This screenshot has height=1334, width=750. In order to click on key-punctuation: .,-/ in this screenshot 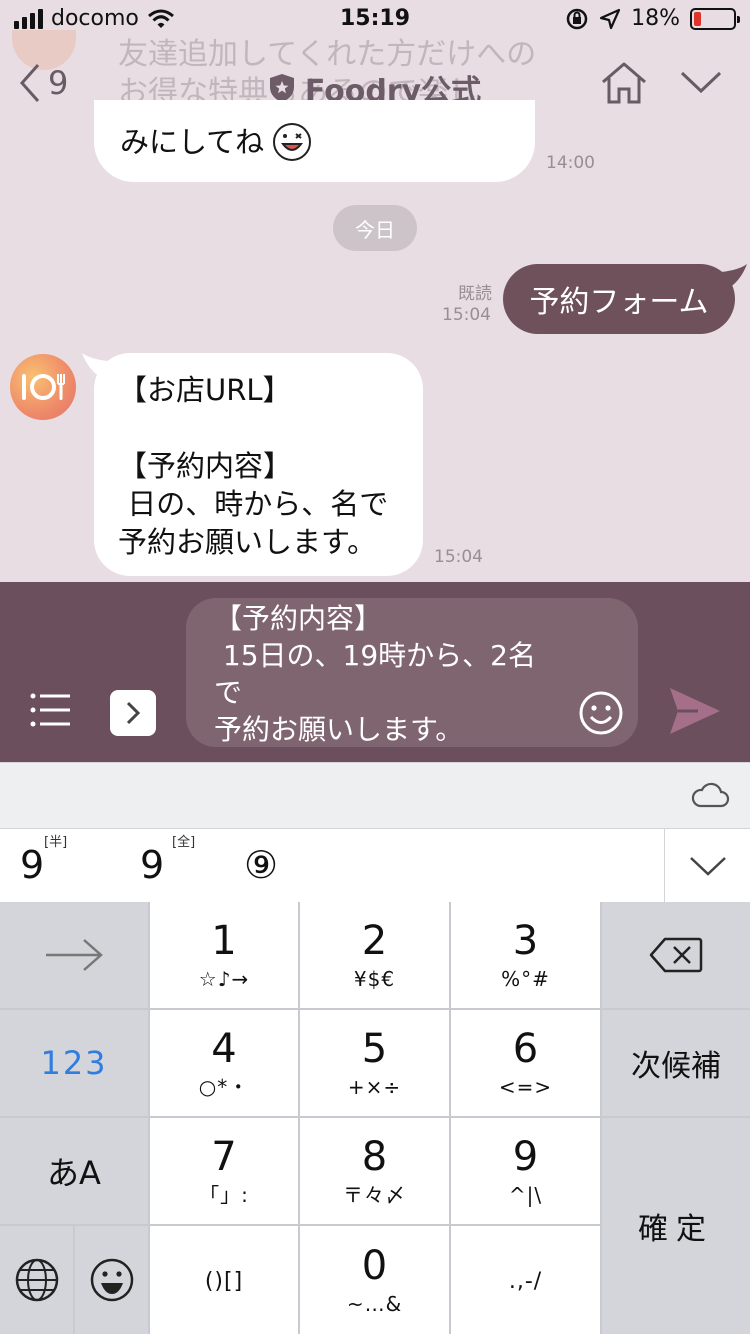, I will do `click(525, 1280)`.